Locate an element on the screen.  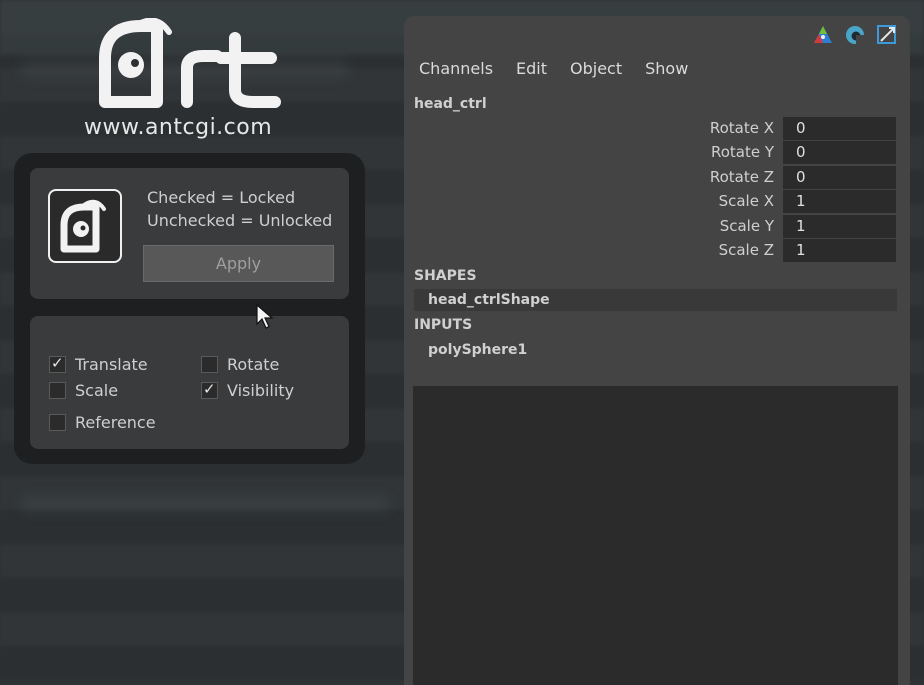
menu-show: Show is located at coordinates (666, 68).